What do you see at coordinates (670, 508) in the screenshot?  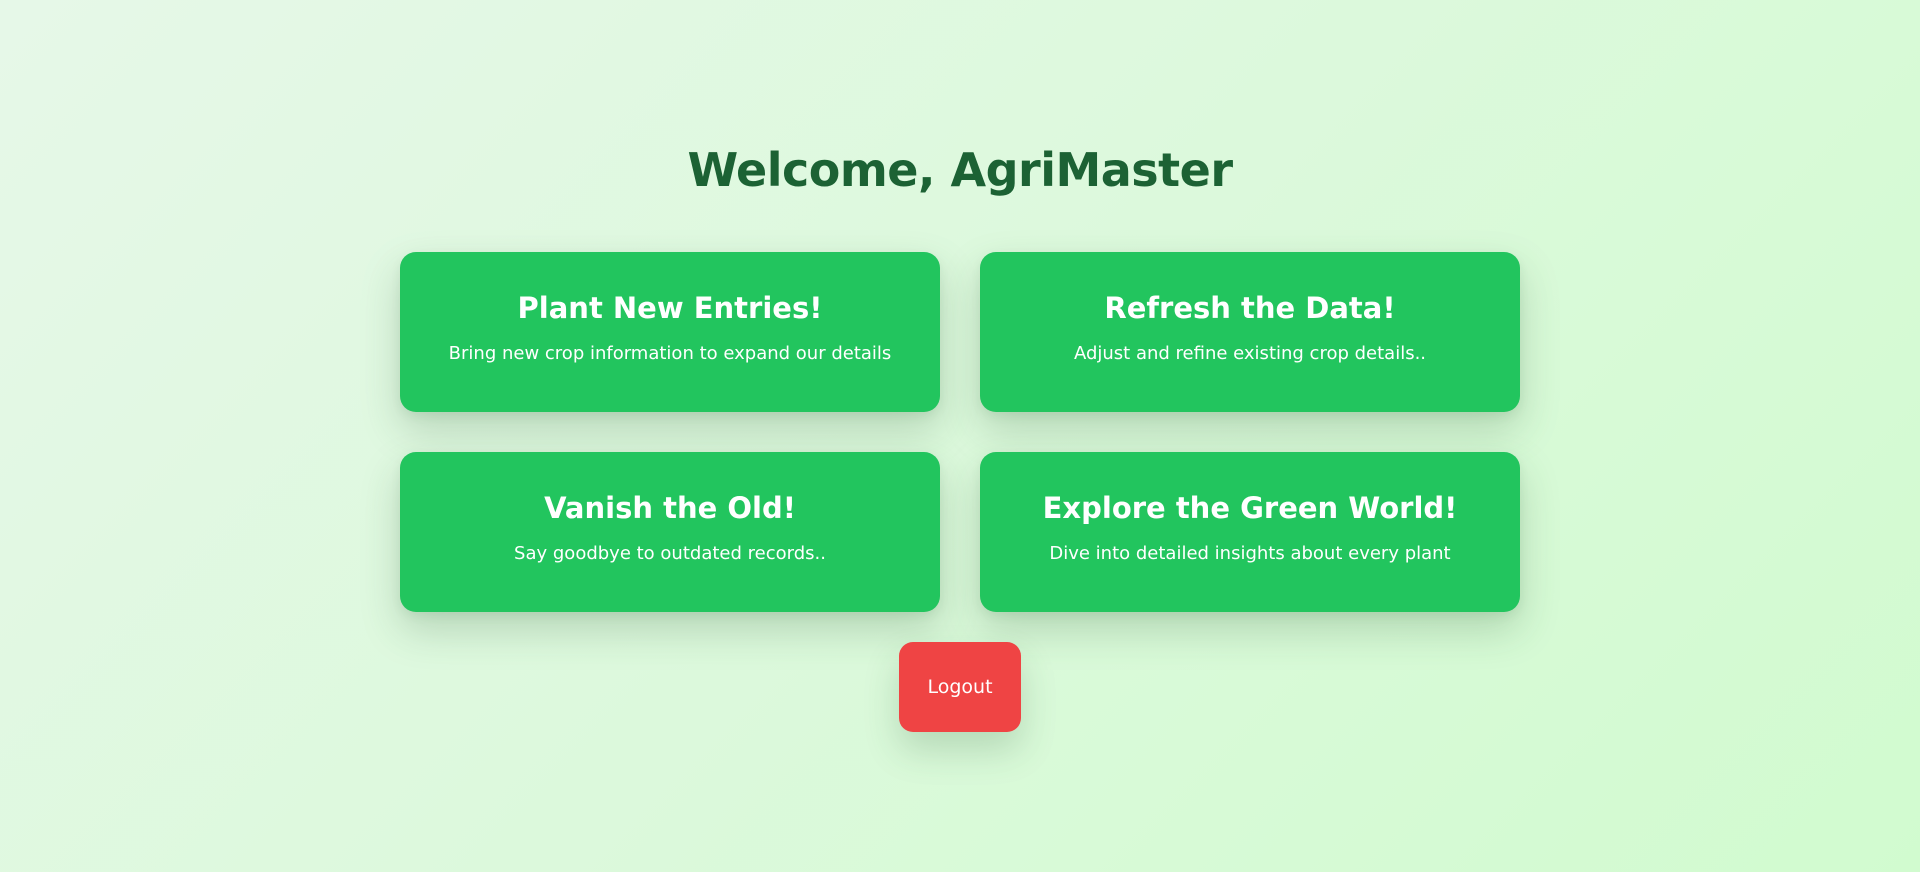 I see `card-title: Vanish the Old!` at bounding box center [670, 508].